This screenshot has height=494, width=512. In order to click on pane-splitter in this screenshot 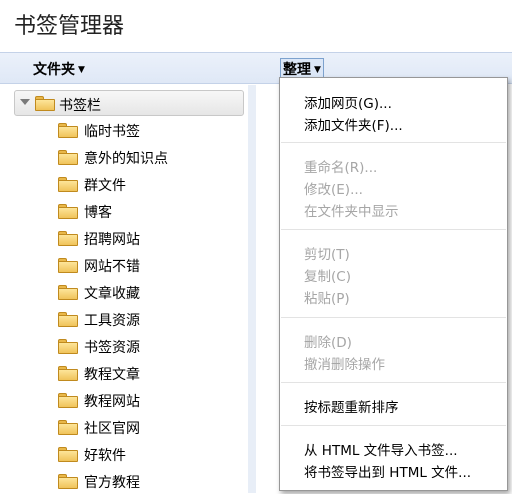, I will do `click(252, 289)`.